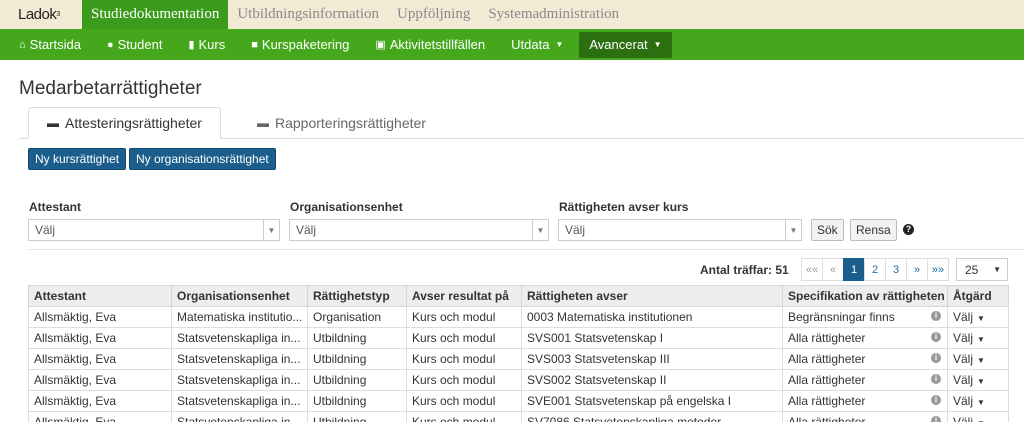  Describe the element at coordinates (896, 269) in the screenshot. I see `page-3-button: 3` at that location.